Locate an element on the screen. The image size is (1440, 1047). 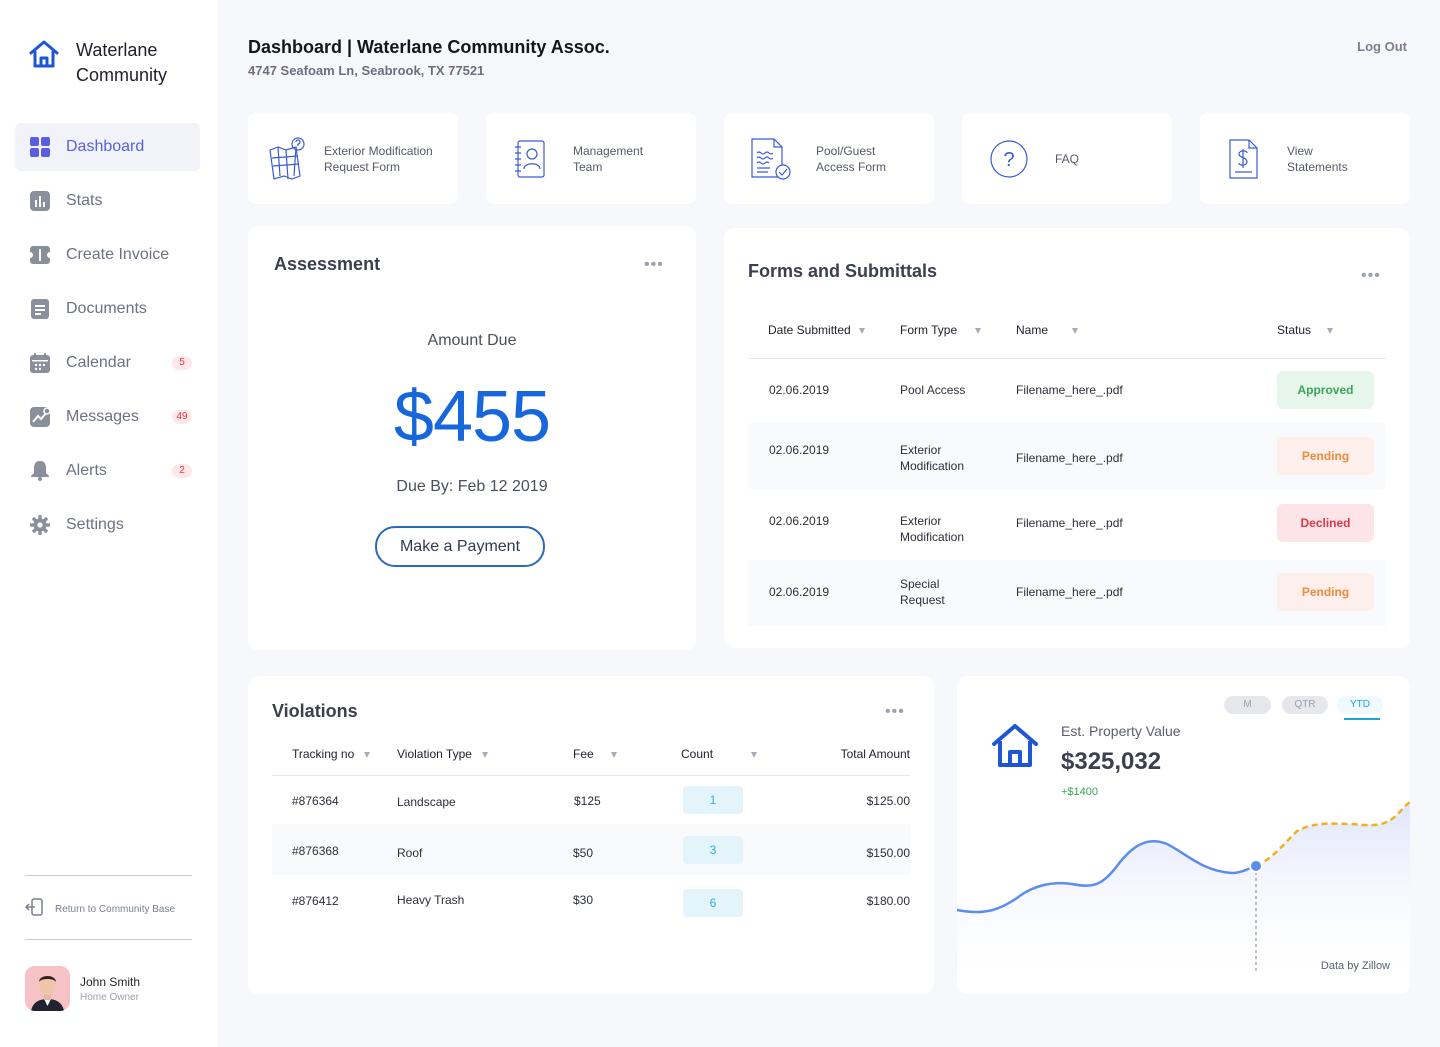
map-icon is located at coordinates (286, 159).